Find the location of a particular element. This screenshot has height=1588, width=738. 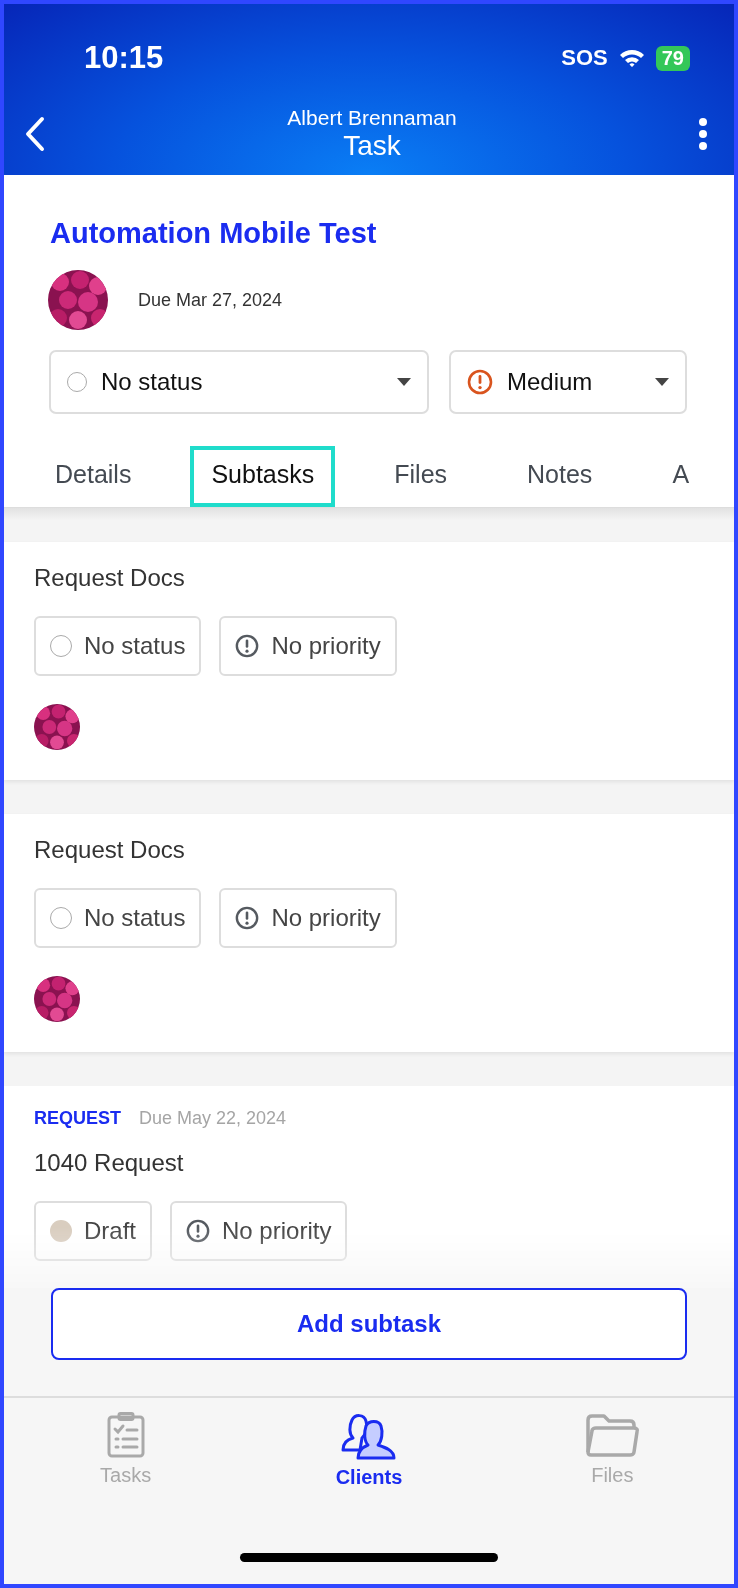

battery-indicator: 79 is located at coordinates (672, 58).